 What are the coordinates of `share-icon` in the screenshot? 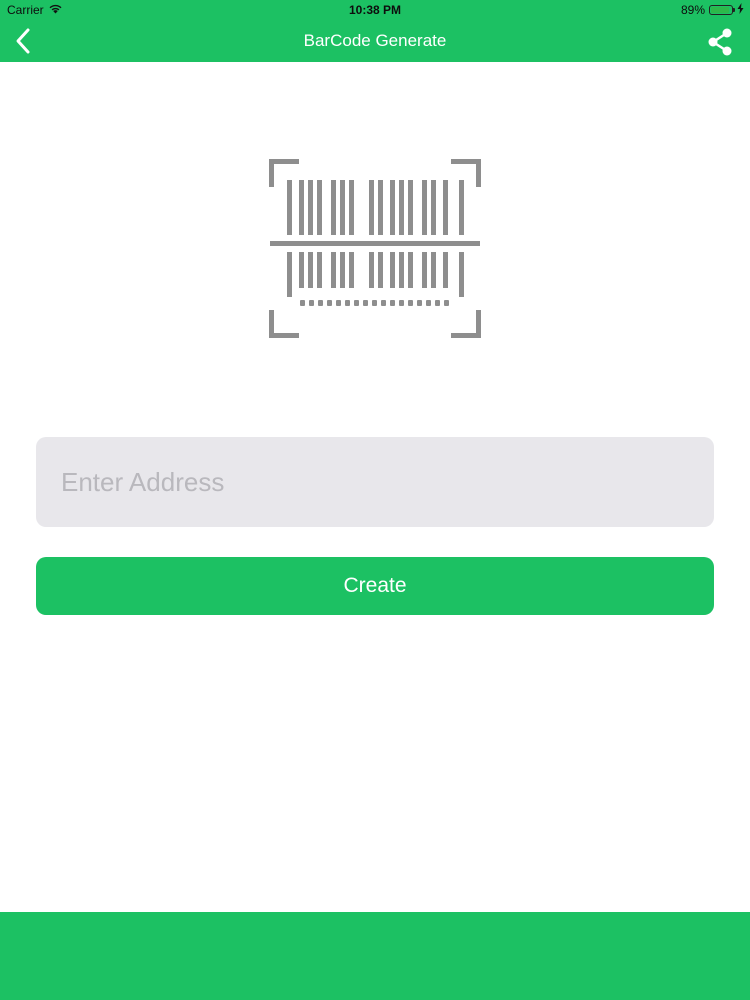 It's located at (720, 42).